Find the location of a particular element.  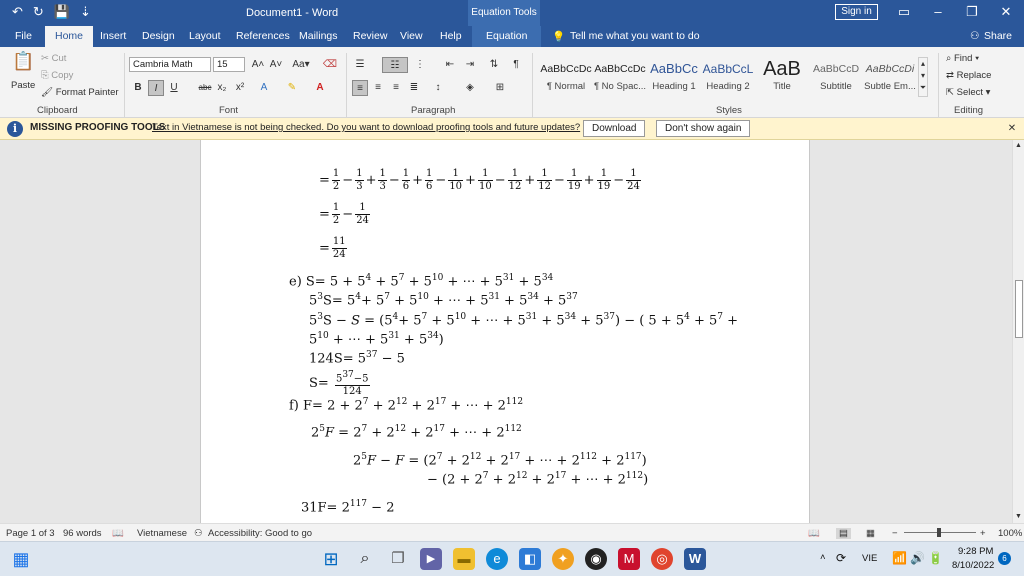

style-heading-2: AaBbCcL Heading 2 is located at coordinates (728, 77).